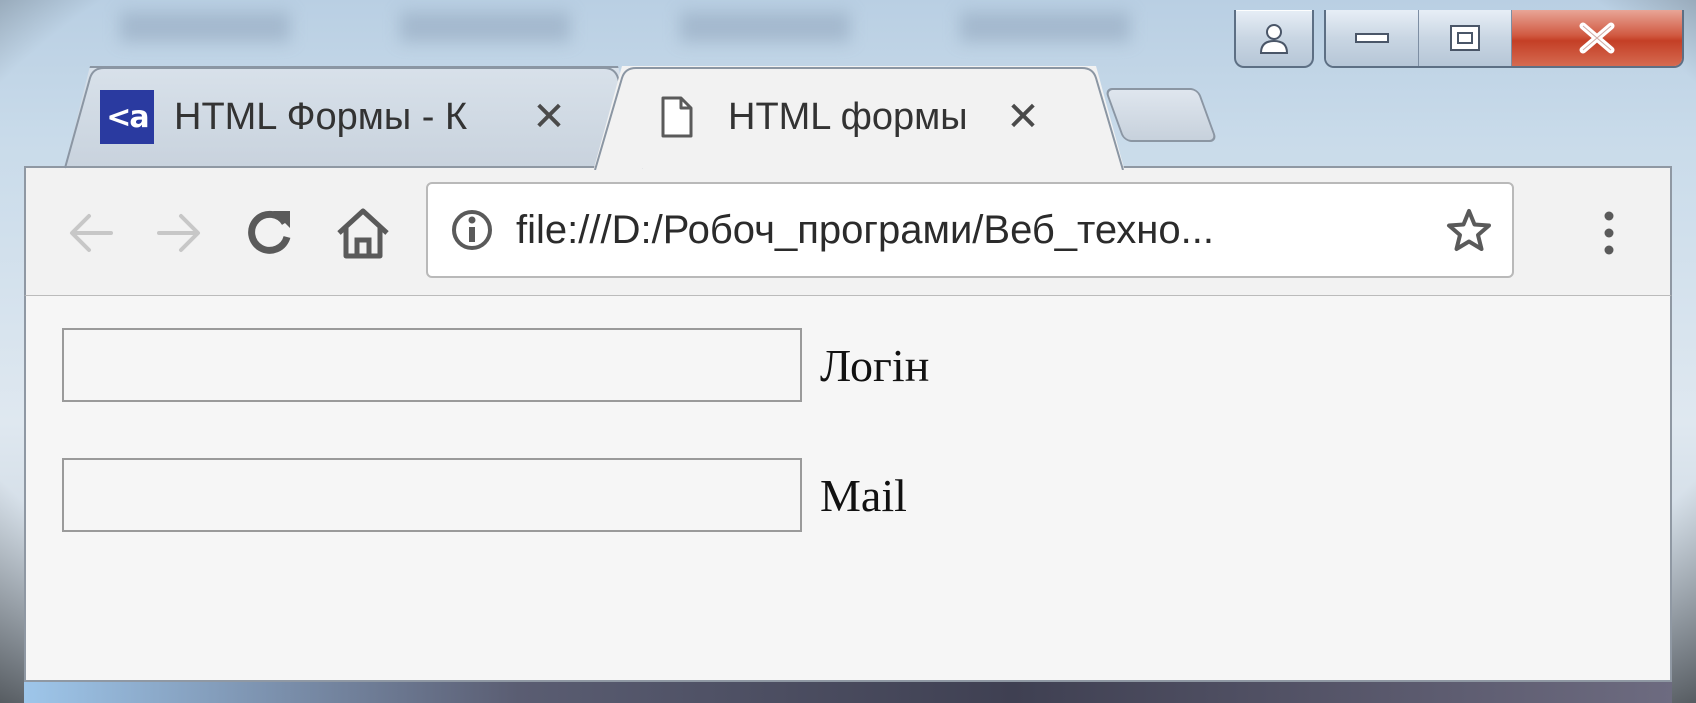 This screenshot has height=703, width=1696. I want to click on close-icon, so click(1597, 38).